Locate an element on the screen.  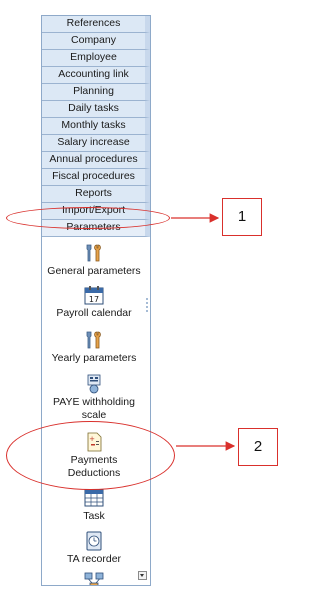
menu-item-references: References is located at coordinates (96, 24).